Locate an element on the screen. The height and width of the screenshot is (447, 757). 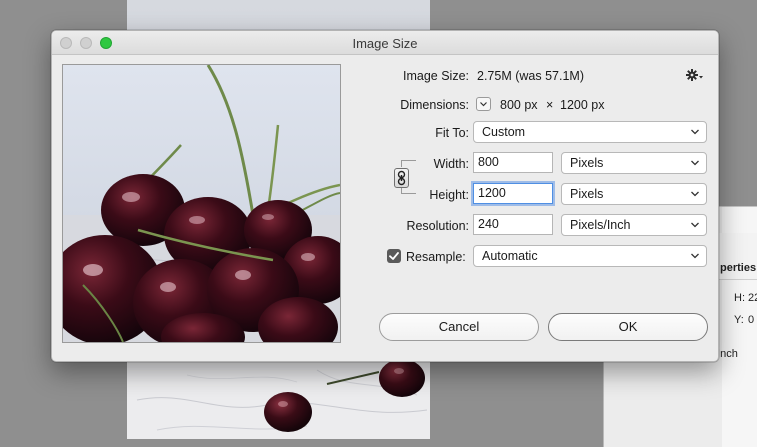
width-input: 800 is located at coordinates (513, 162).